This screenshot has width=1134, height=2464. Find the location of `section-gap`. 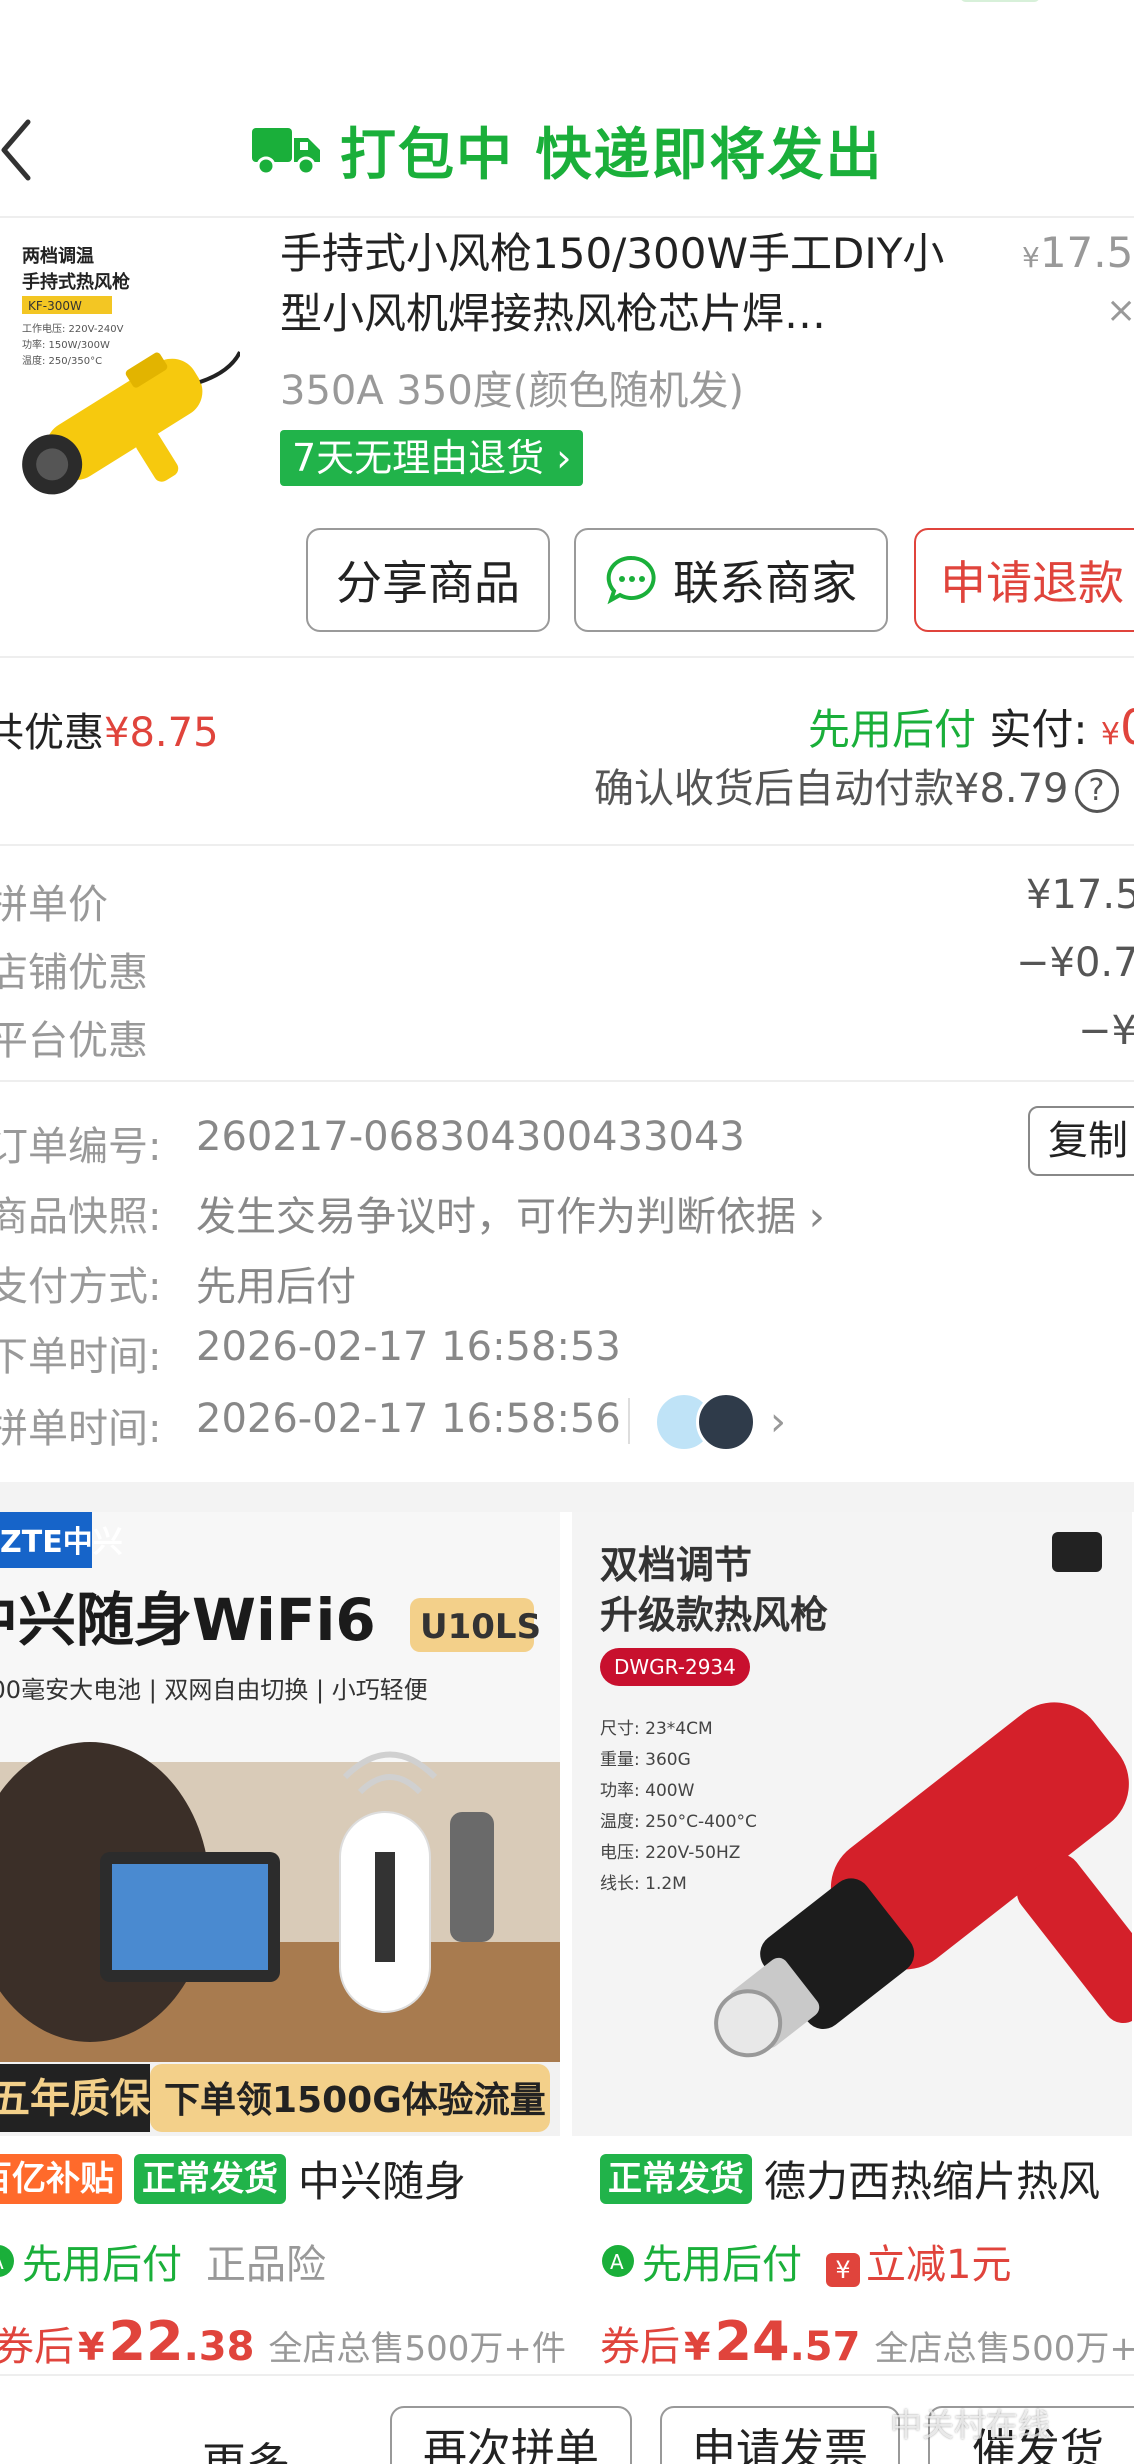

section-gap is located at coordinates (567, 1497).